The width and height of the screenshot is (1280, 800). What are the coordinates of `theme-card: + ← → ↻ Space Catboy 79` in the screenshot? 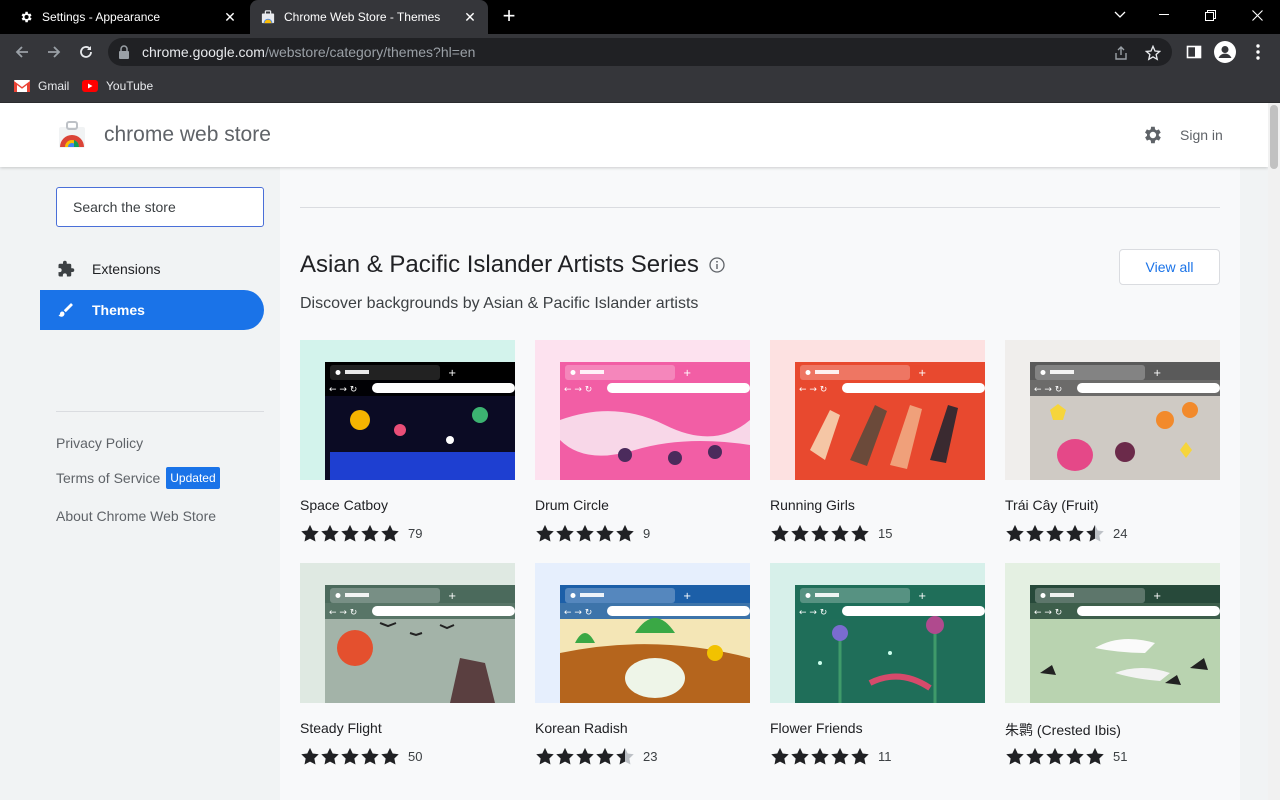 It's located at (407, 445).